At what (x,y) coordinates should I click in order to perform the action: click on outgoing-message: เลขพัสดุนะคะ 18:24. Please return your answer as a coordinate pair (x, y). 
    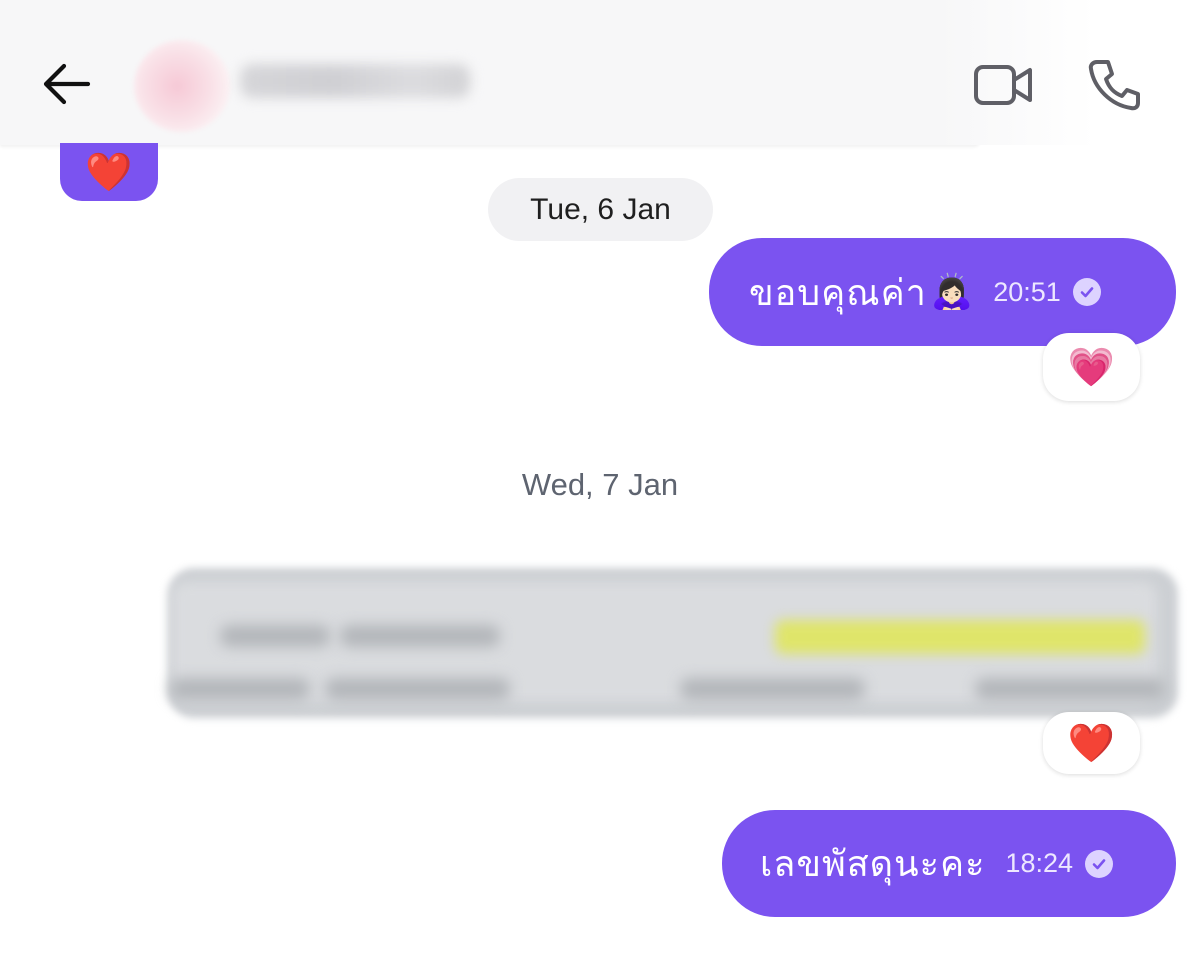
    Looking at the image, I should click on (949, 863).